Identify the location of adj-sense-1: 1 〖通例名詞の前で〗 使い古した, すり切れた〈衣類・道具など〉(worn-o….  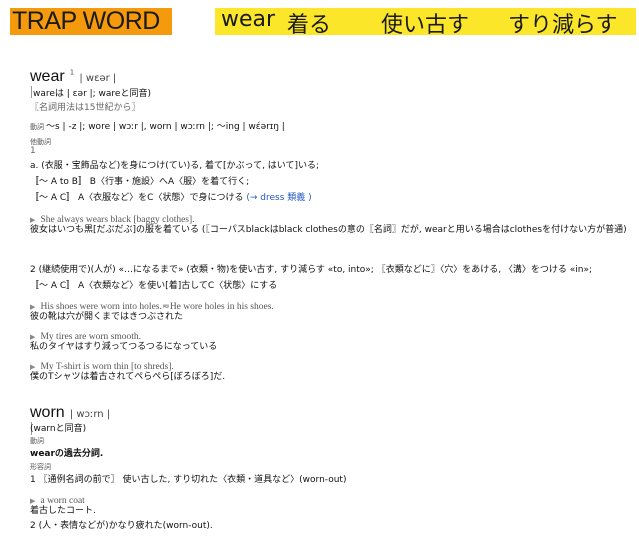
(188, 480).